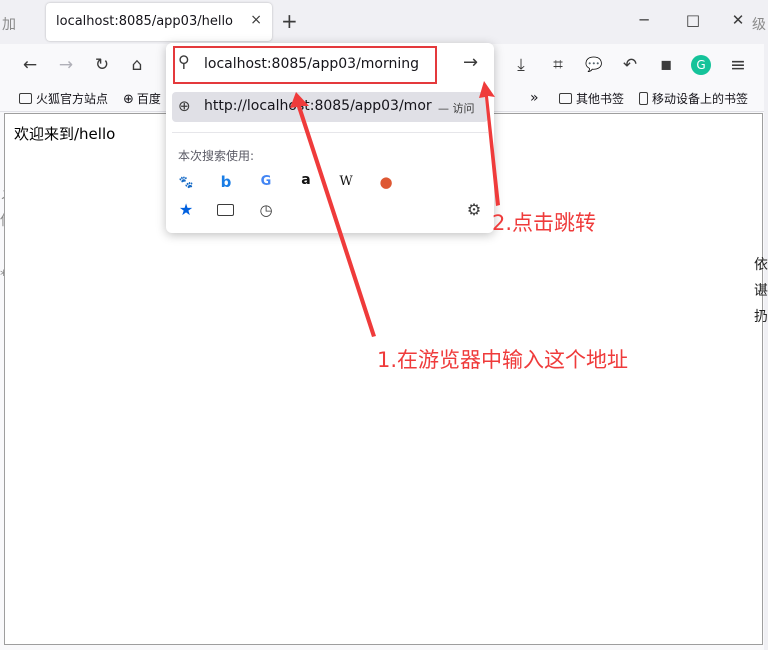 This screenshot has height=650, width=768. What do you see at coordinates (489, 143) in the screenshot?
I see `arrow-to-go` at bounding box center [489, 143].